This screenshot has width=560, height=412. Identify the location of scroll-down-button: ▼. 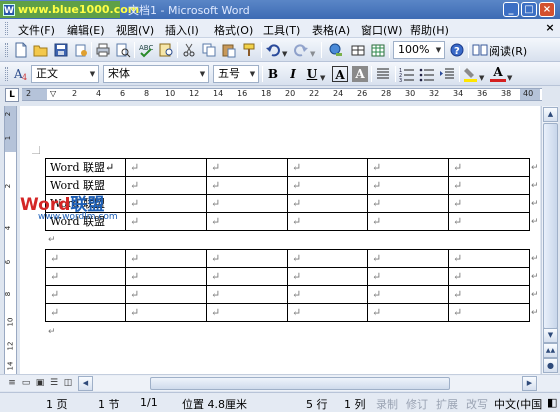
(550, 335).